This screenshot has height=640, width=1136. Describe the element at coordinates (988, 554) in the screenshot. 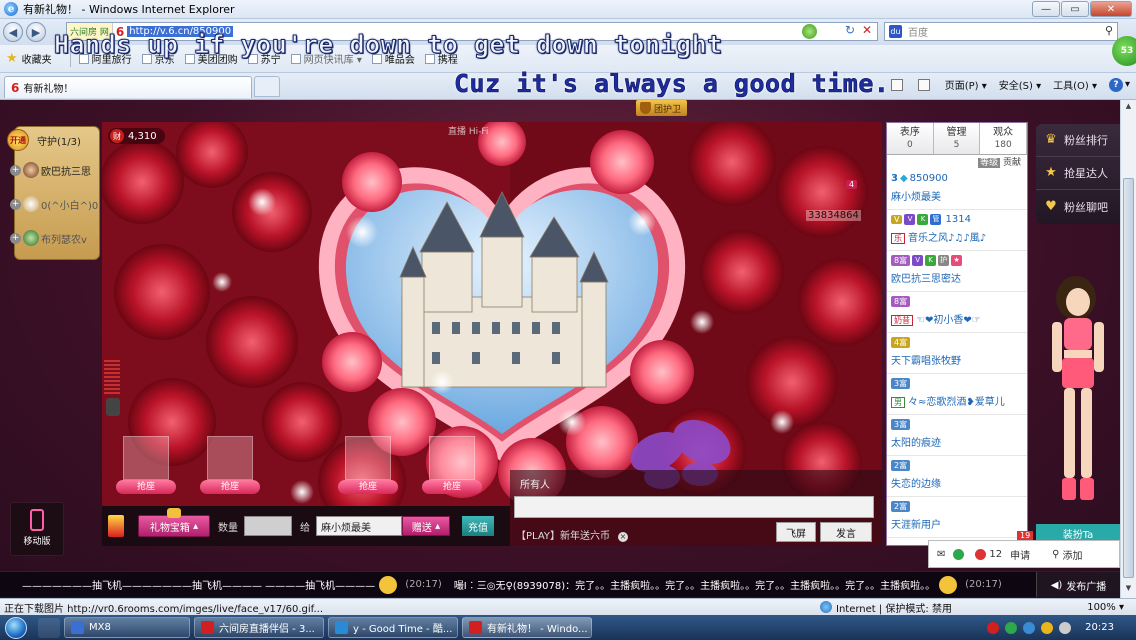

I see `friends-count: 12` at that location.